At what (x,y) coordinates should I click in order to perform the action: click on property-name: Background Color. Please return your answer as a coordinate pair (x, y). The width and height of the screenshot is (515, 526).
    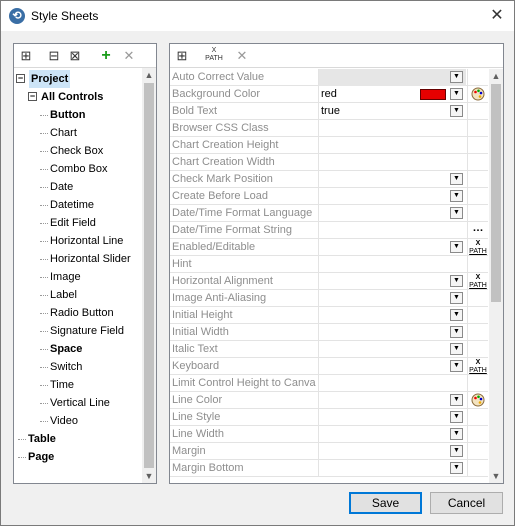
    Looking at the image, I should click on (216, 94).